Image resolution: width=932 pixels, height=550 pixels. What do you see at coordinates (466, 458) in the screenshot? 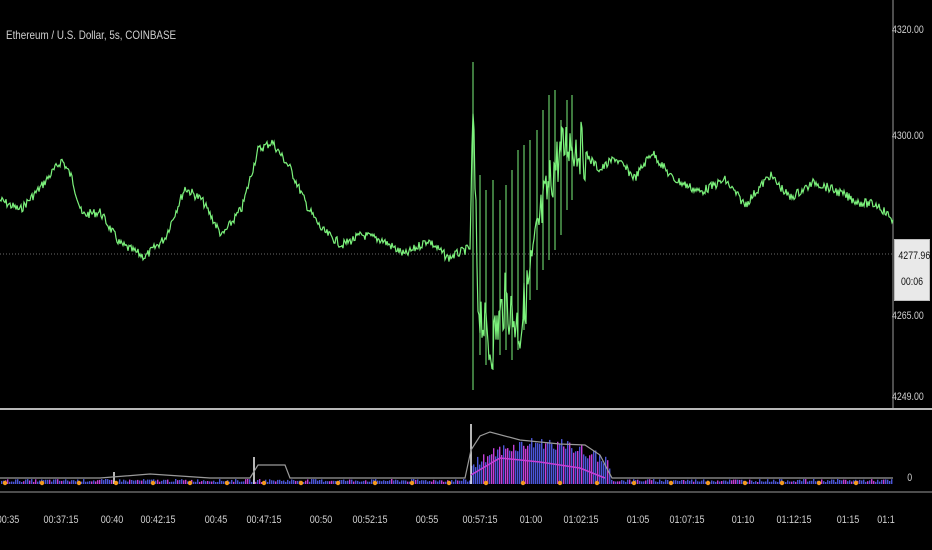
I see `volume-pane` at bounding box center [466, 458].